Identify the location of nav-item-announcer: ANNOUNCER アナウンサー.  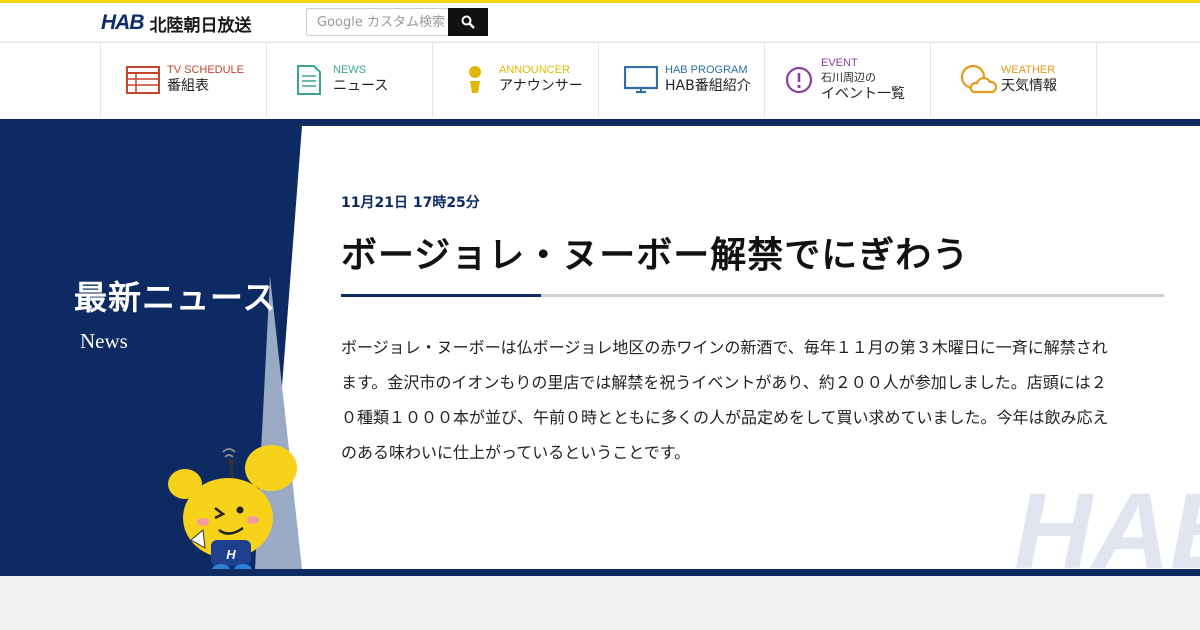
(515, 80).